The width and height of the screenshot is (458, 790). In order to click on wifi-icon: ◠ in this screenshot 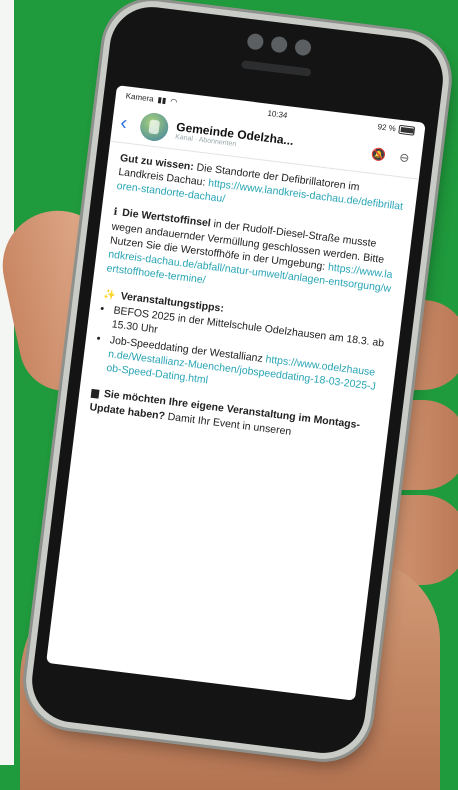, I will do `click(173, 101)`.